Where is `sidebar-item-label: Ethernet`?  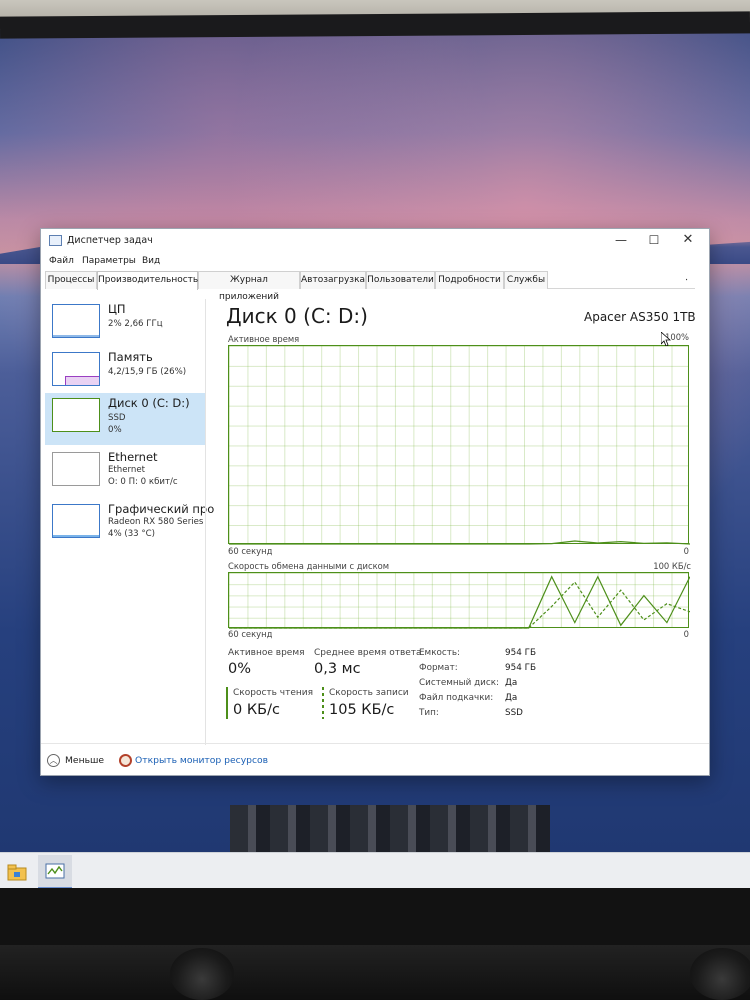
sidebar-item-label: Ethernet is located at coordinates (133, 457).